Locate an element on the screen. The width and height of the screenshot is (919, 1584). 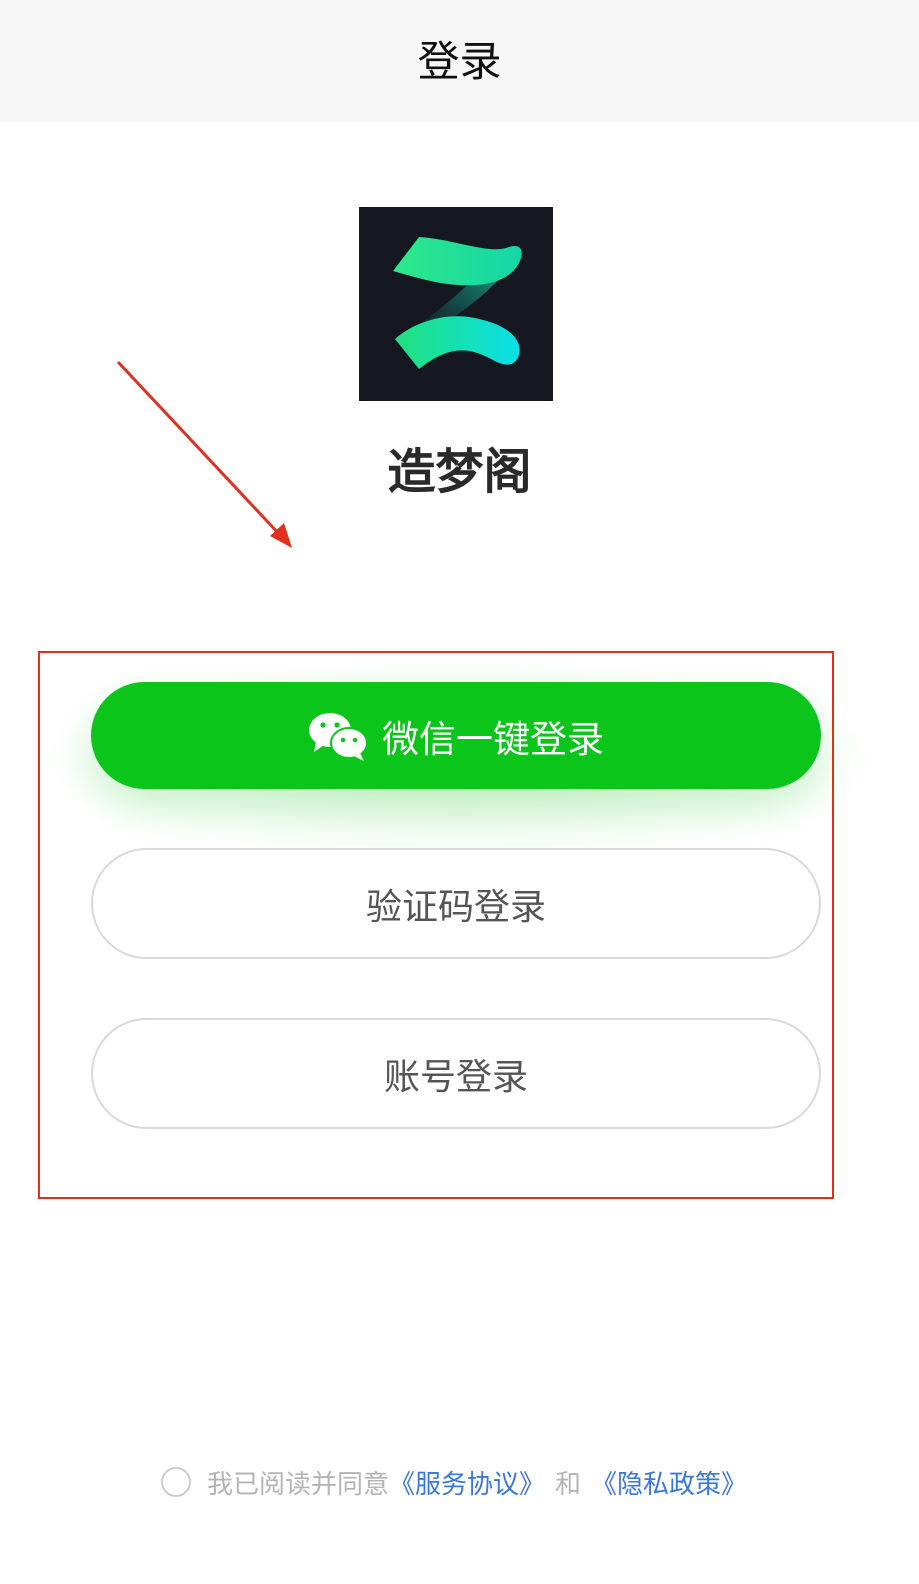
app-name: 造梦阁 is located at coordinates (459, 472).